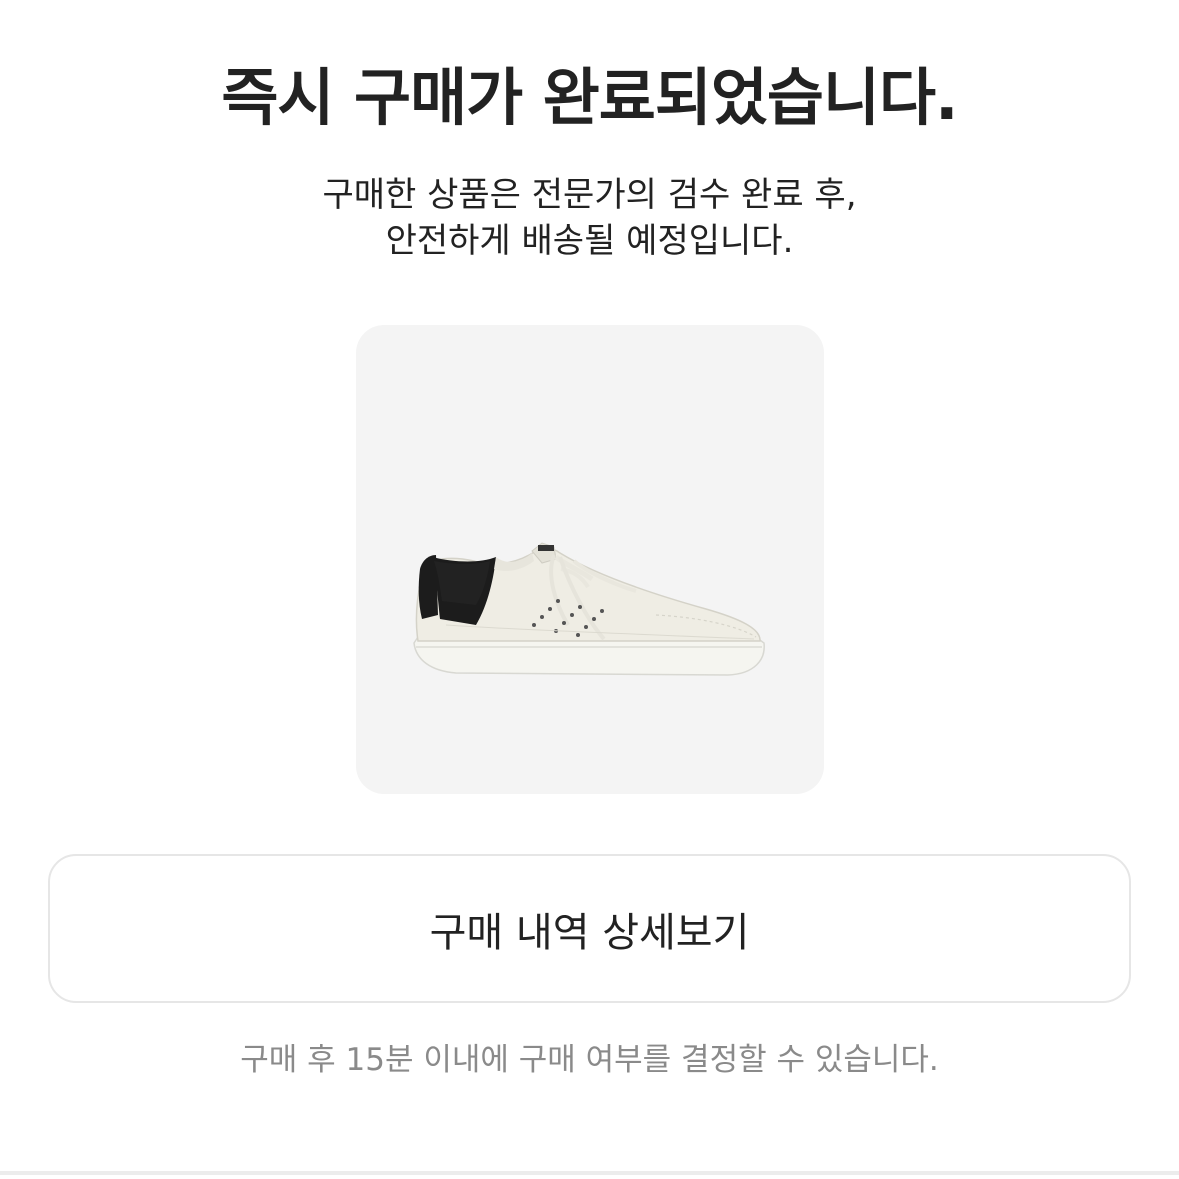 The image size is (1179, 1179). I want to click on purchase-message-line-1: 구매한 상품은 전문가의 검수 완료 후,, so click(589, 195).